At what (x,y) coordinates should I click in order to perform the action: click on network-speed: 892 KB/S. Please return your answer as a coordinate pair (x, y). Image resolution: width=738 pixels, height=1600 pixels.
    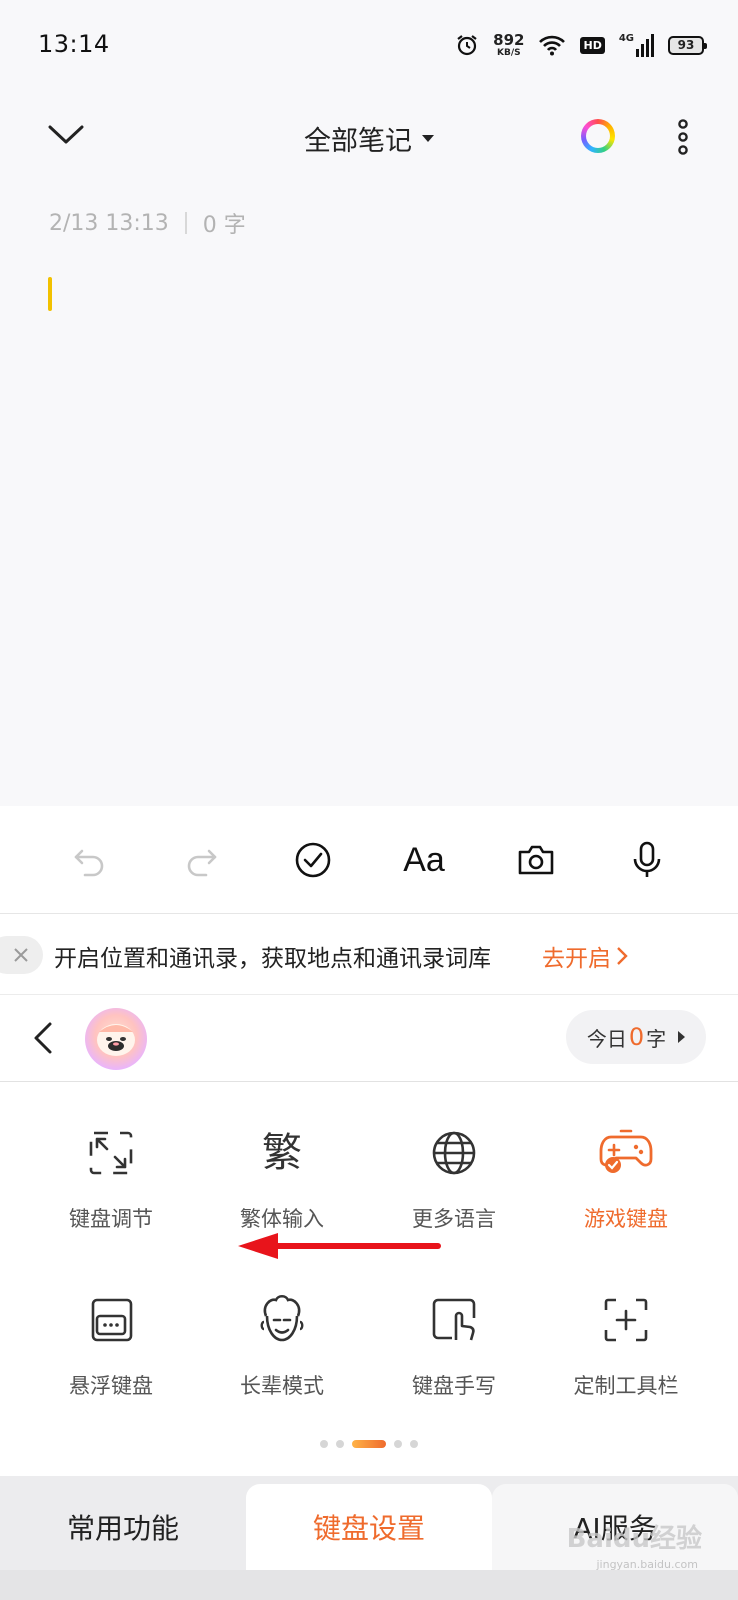
    Looking at the image, I should click on (509, 44).